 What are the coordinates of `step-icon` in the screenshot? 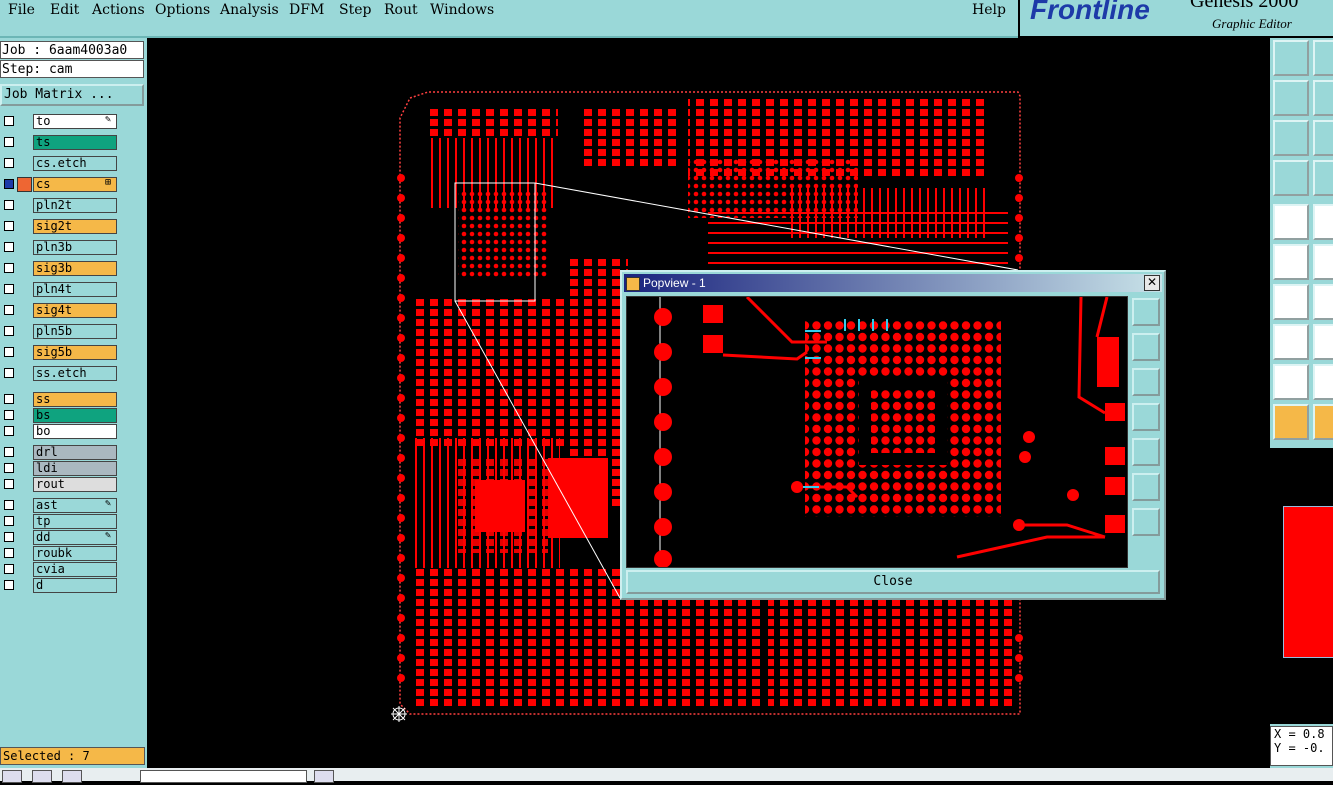 It's located at (1291, 58).